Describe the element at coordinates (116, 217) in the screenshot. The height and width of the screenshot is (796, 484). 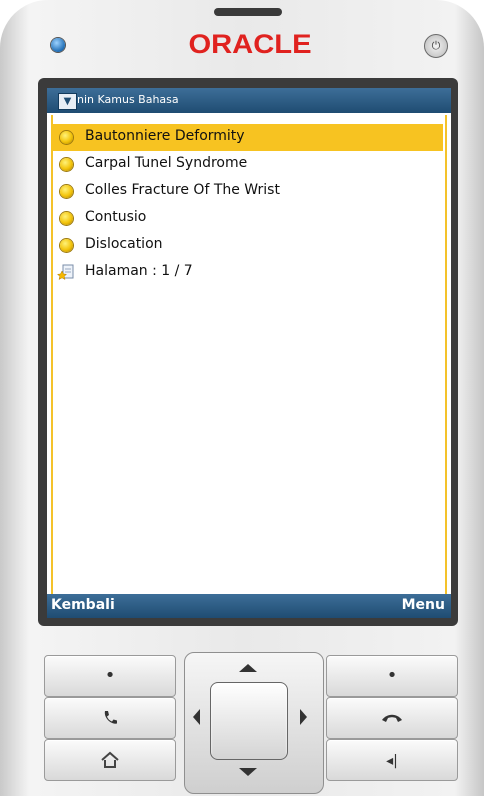
I see `list-item-label: Contusio` at that location.